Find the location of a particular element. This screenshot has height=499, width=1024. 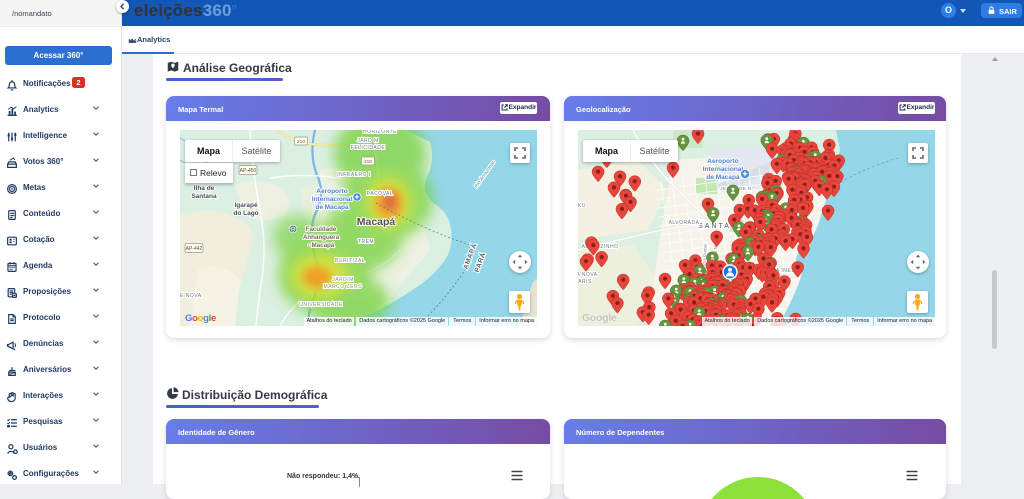

svg-text: TREM is located at coordinates (366, 242).